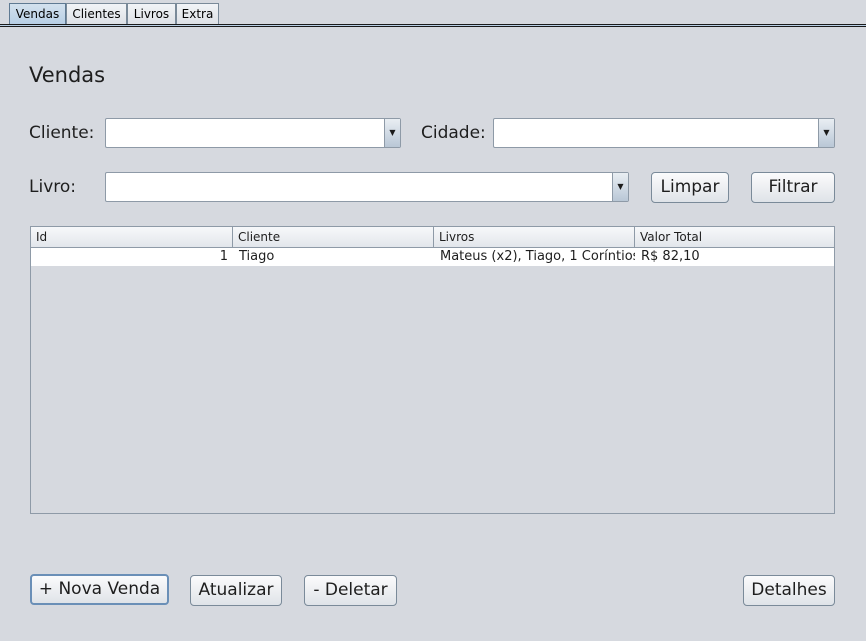  I want to click on tab-divider, so click(433, 25).